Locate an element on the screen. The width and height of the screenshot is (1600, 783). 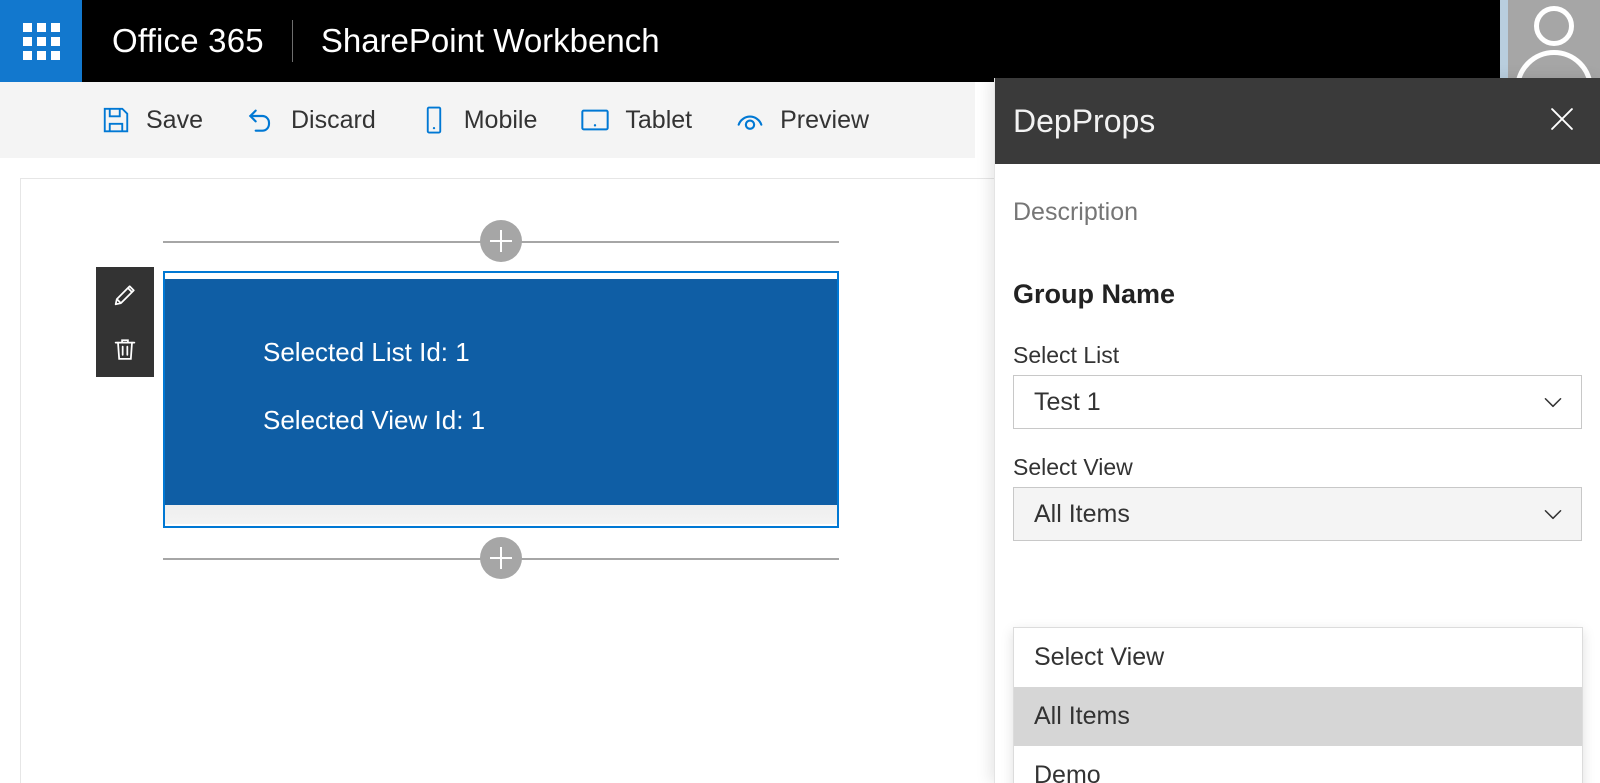
select-list-value: Test 1 is located at coordinates (1067, 401).